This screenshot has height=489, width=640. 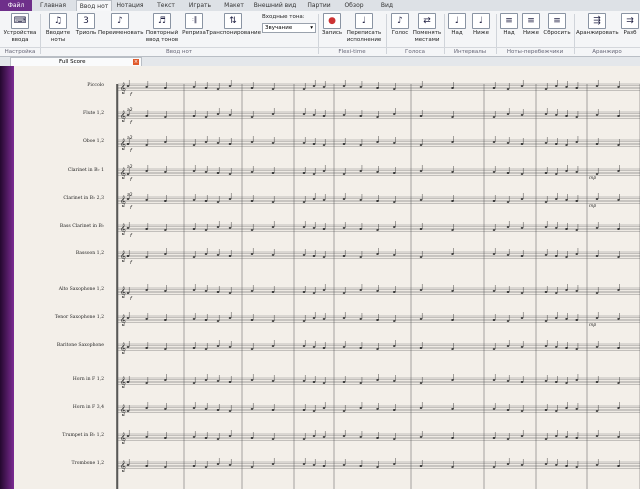 I want to click on repitch-button: ♬ Повторный ввод тонов, so click(x=162, y=28).